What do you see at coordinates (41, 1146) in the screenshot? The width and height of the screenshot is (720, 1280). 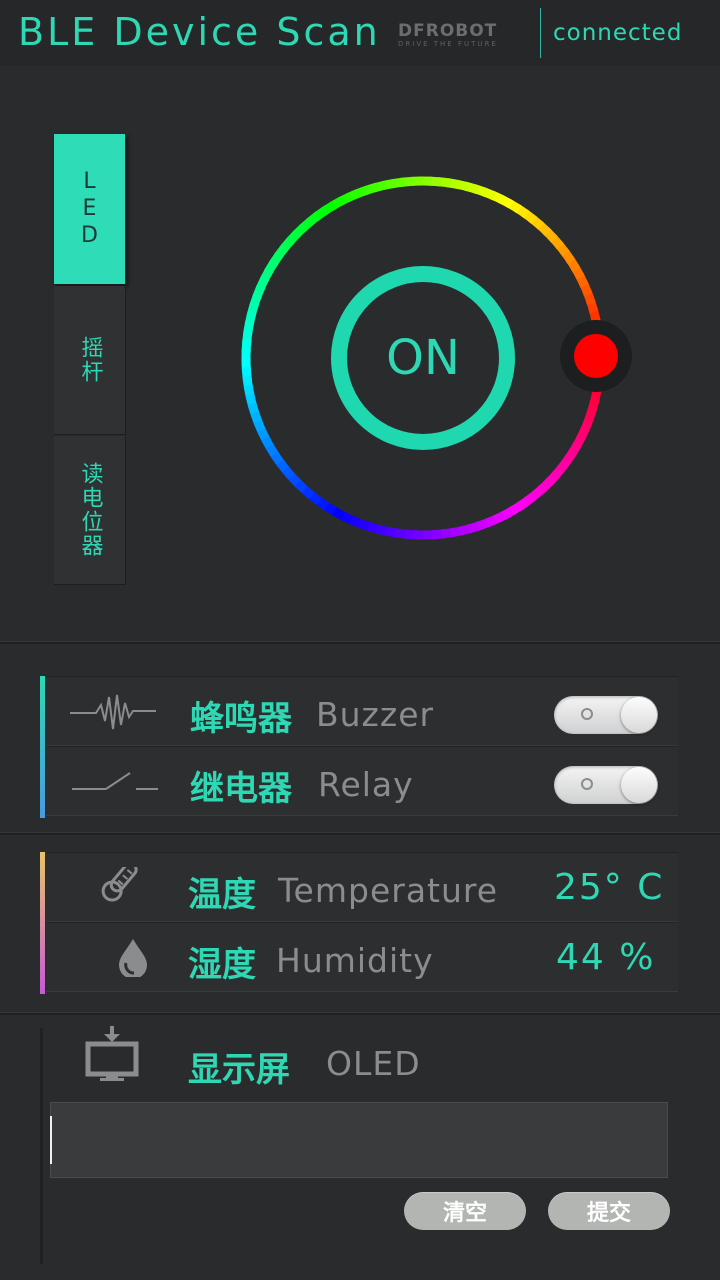 I see `oled-accent-bar` at bounding box center [41, 1146].